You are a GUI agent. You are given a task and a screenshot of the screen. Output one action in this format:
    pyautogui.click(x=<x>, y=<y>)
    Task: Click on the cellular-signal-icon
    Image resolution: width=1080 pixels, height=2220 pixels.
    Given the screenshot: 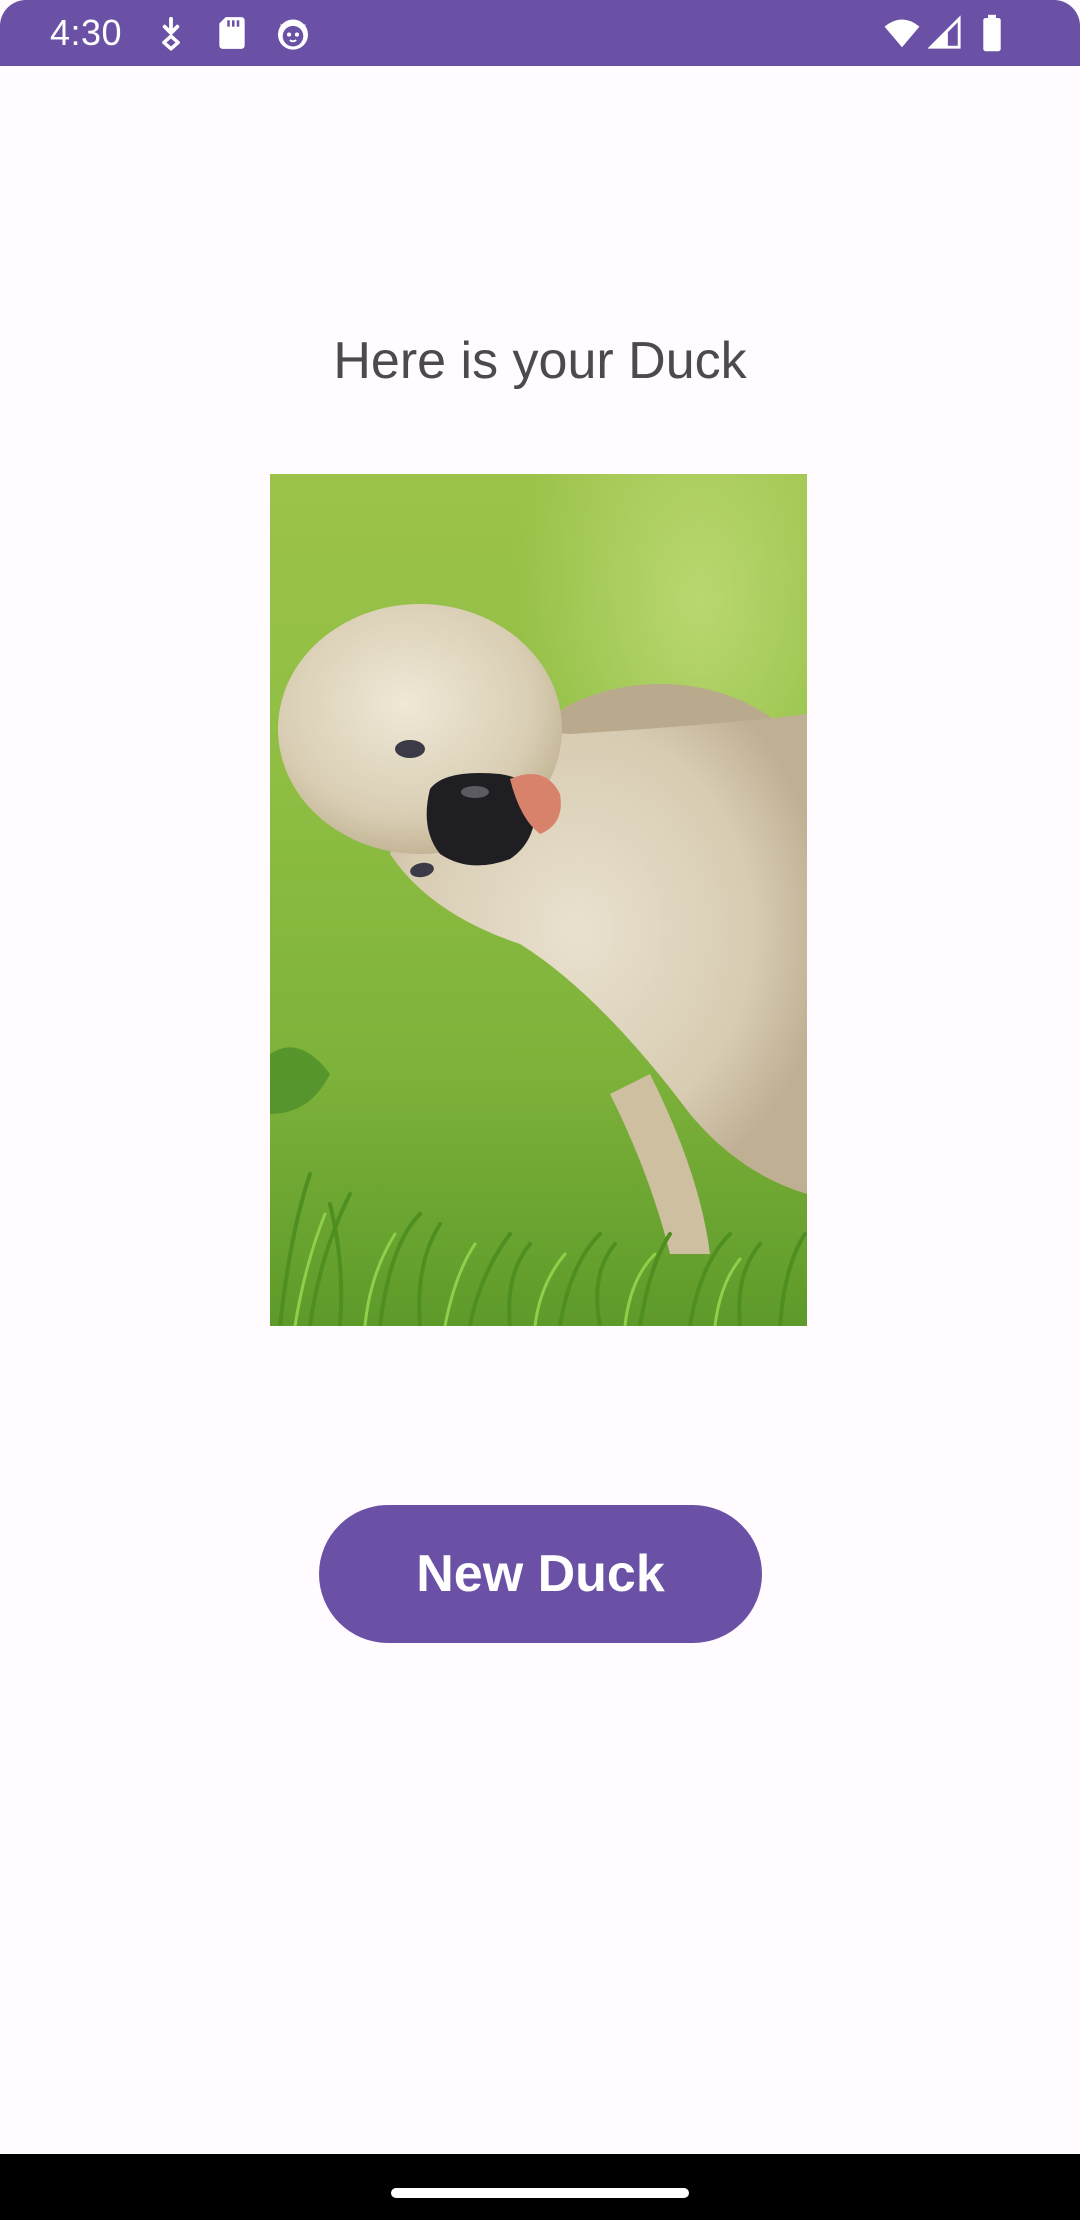 What is the action you would take?
    pyautogui.click(x=945, y=33)
    